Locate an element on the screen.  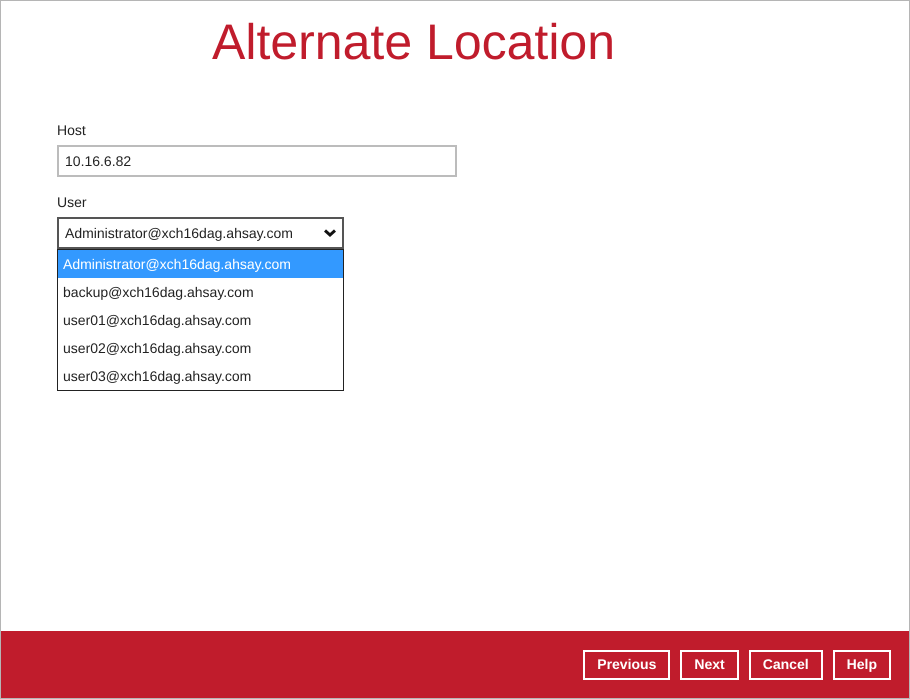
user-option: user03@xch16dag.ahsay.com is located at coordinates (200, 376).